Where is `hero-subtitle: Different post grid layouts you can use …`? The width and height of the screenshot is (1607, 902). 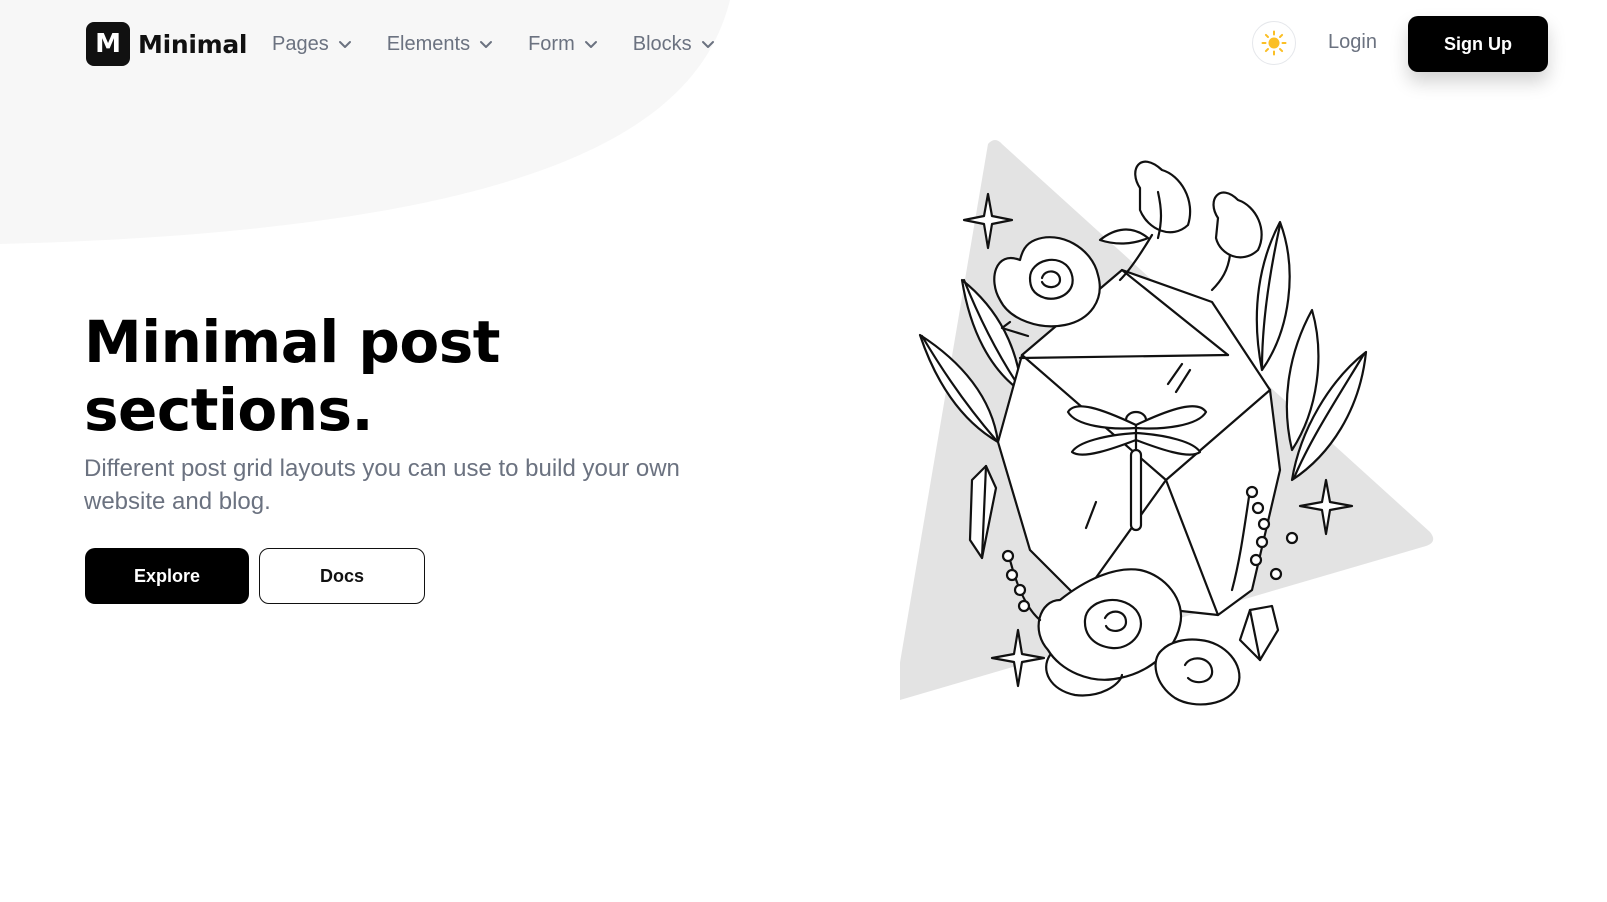
hero-subtitle: Different post grid layouts you can use … is located at coordinates (382, 485).